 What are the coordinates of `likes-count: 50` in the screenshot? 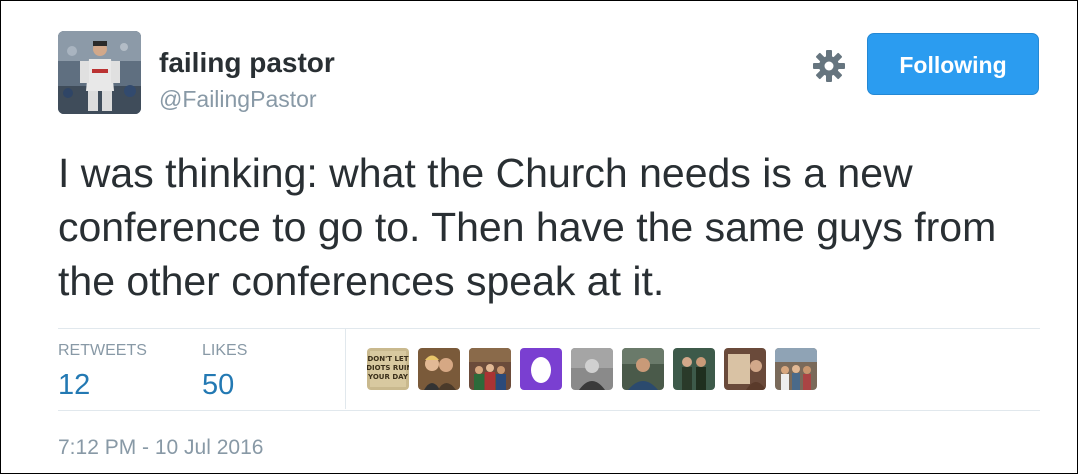 It's located at (218, 385).